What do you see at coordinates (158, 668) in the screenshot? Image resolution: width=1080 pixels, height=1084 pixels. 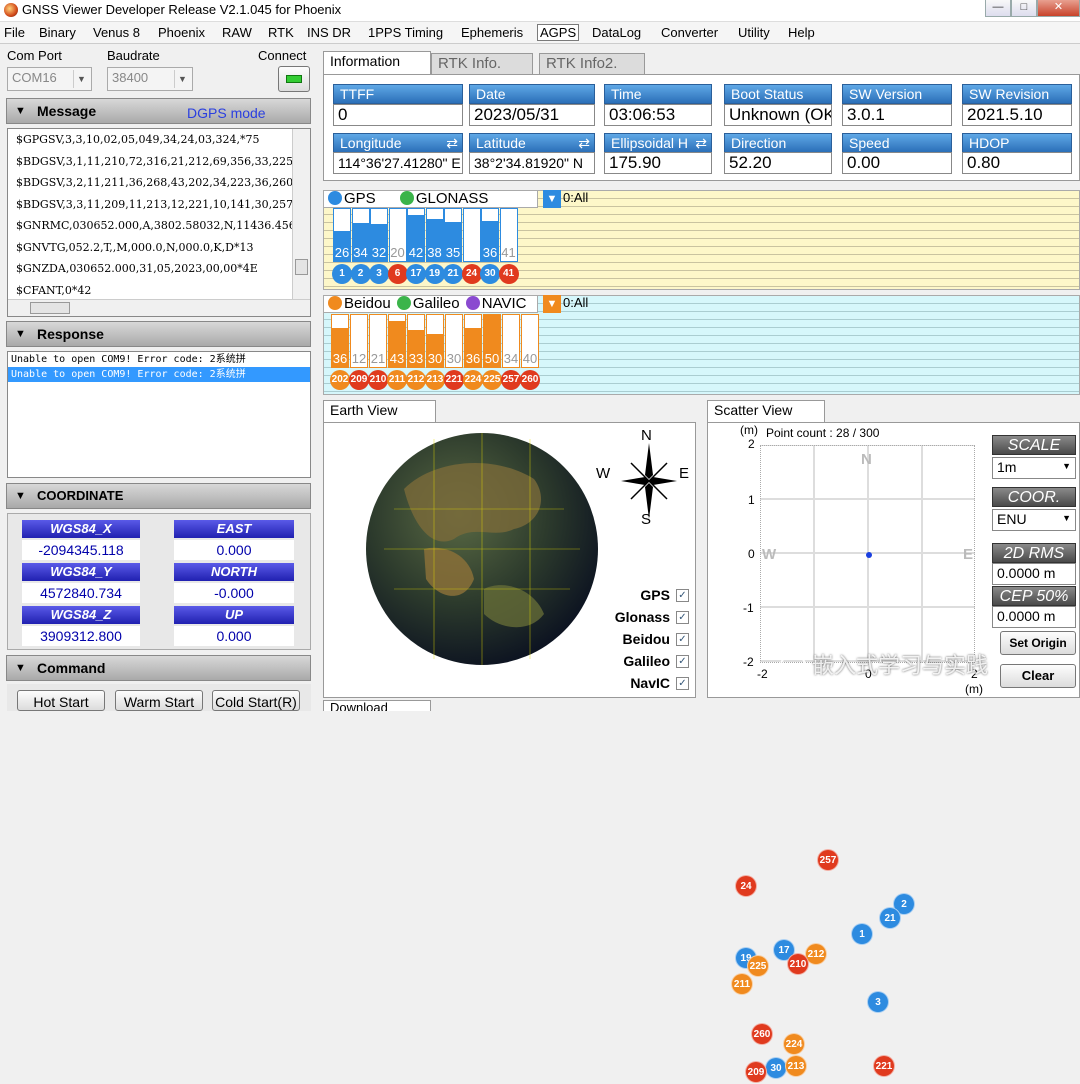 I see `command-section-header: ▼ Command` at bounding box center [158, 668].